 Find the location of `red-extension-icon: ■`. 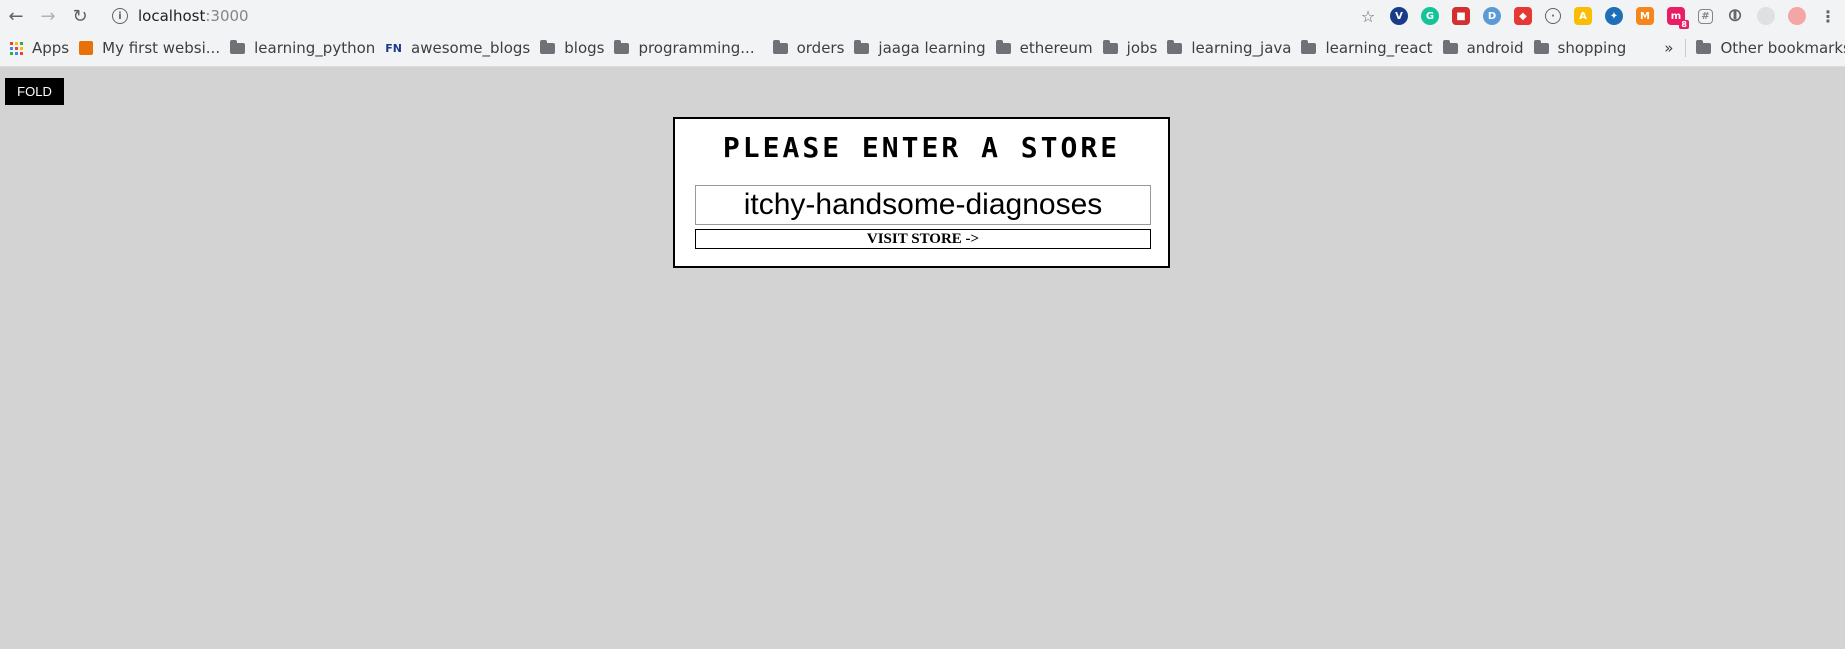

red-extension-icon: ■ is located at coordinates (1461, 16).